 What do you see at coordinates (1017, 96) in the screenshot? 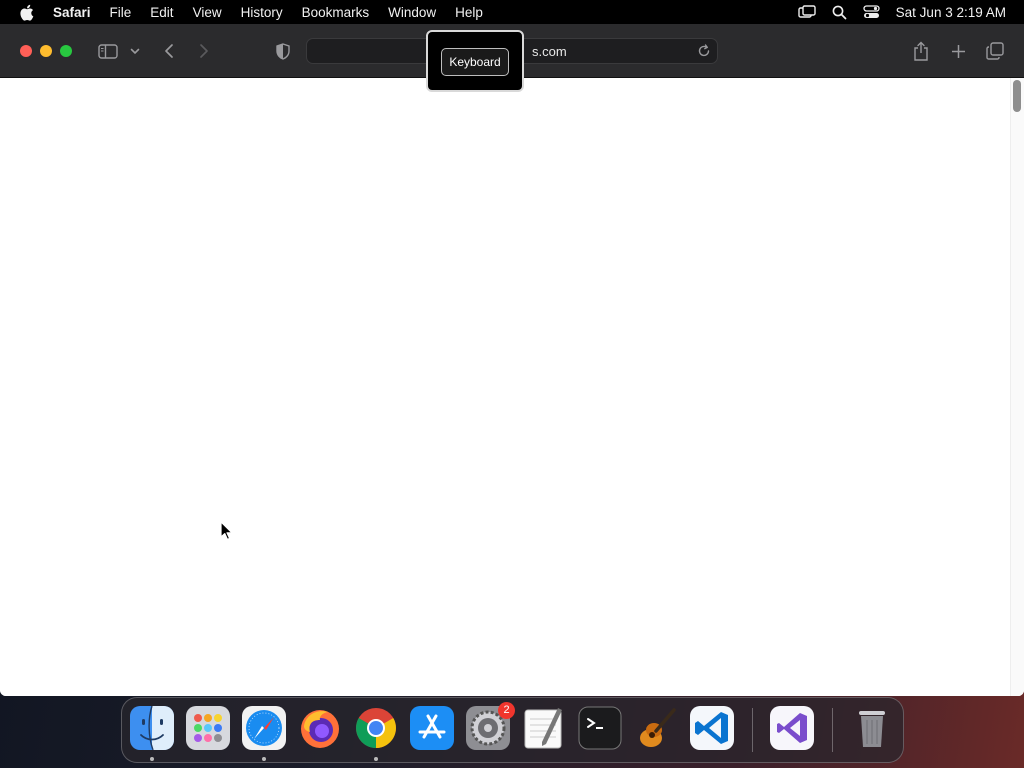
I see `scrollbar-thumb` at bounding box center [1017, 96].